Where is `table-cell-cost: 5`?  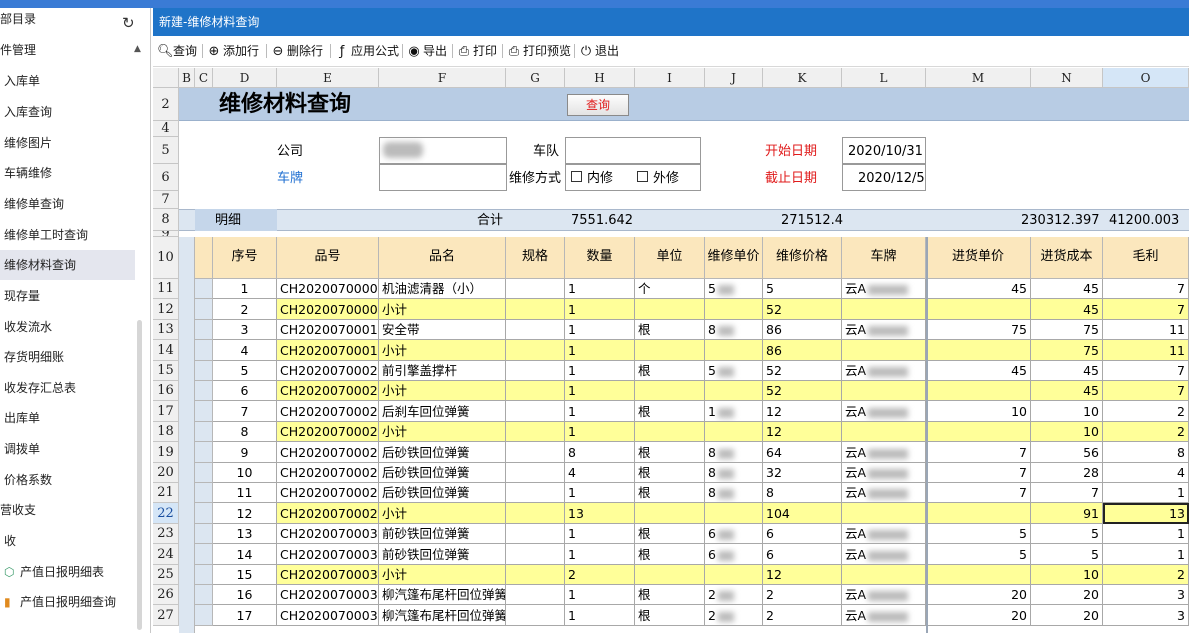 table-cell-cost: 5 is located at coordinates (1067, 554).